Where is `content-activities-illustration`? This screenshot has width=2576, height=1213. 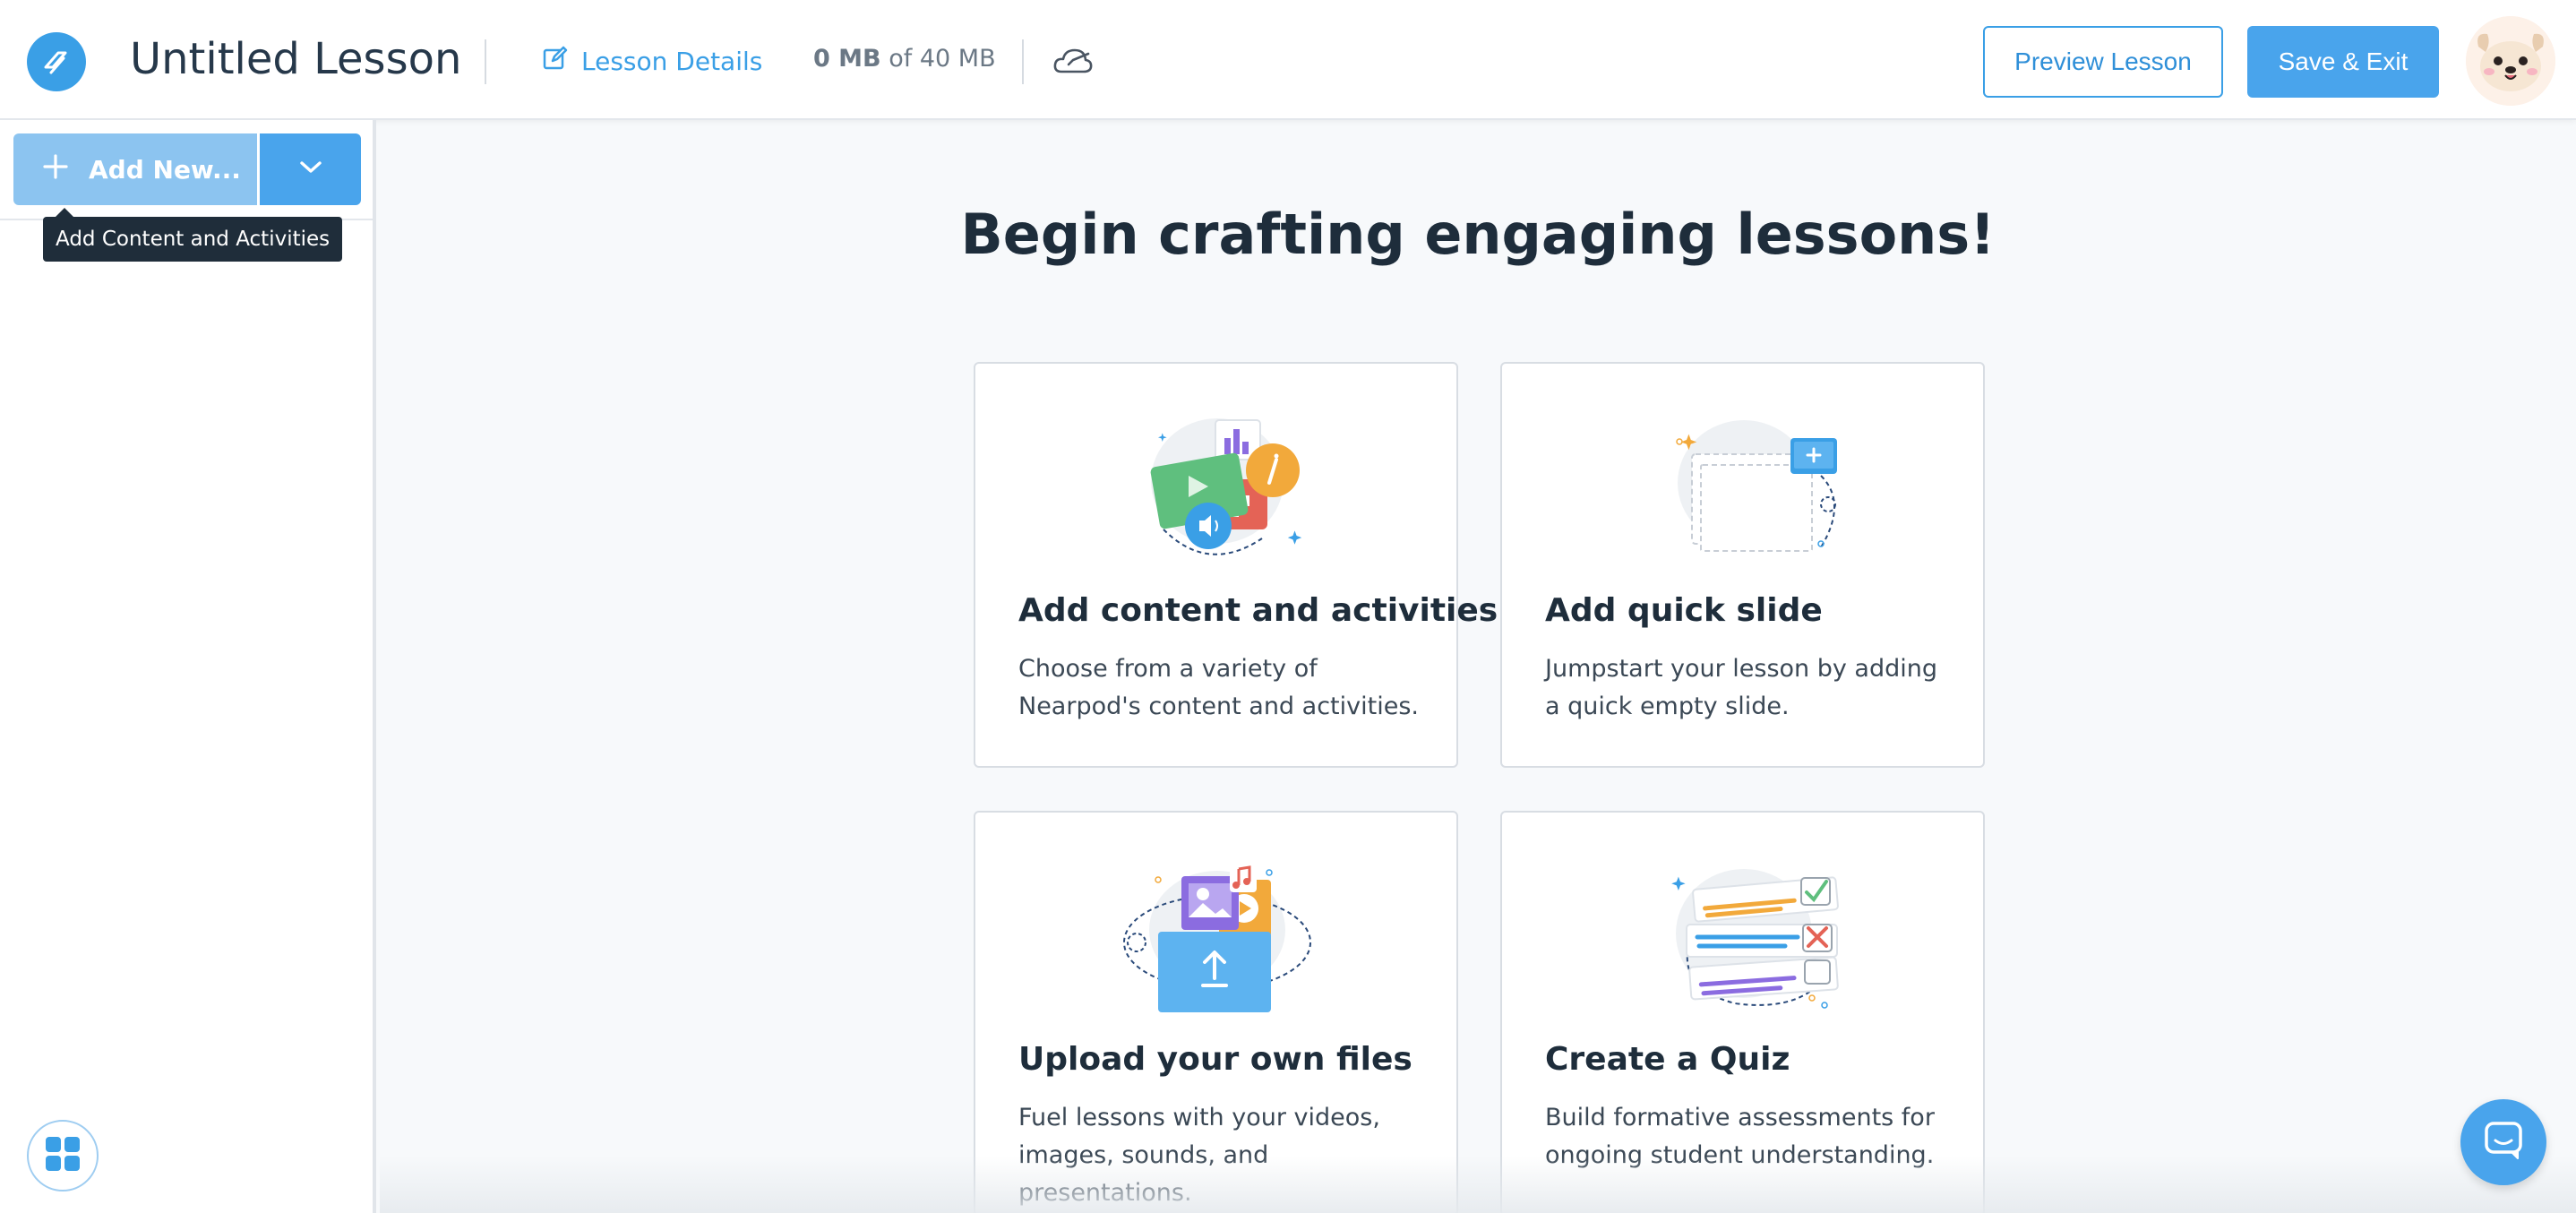 content-activities-illustration is located at coordinates (1217, 485).